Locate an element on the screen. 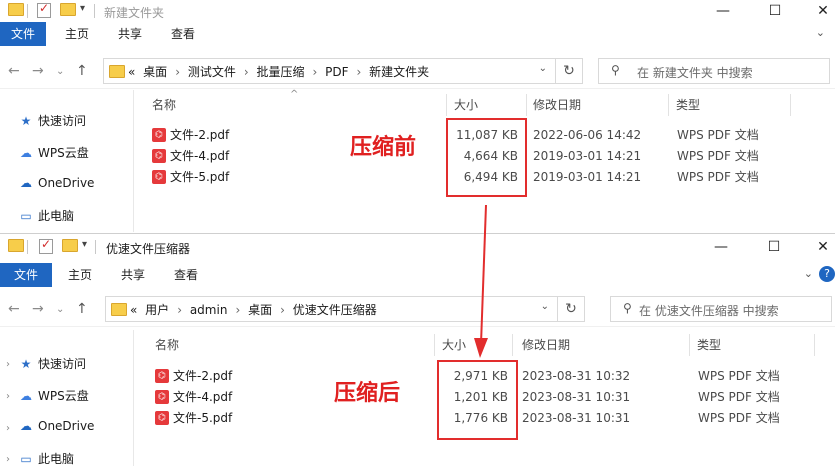 This screenshot has height=466, width=835. ribbon: 文件 主页 共享 查看 ⌄ ? is located at coordinates (417, 275).